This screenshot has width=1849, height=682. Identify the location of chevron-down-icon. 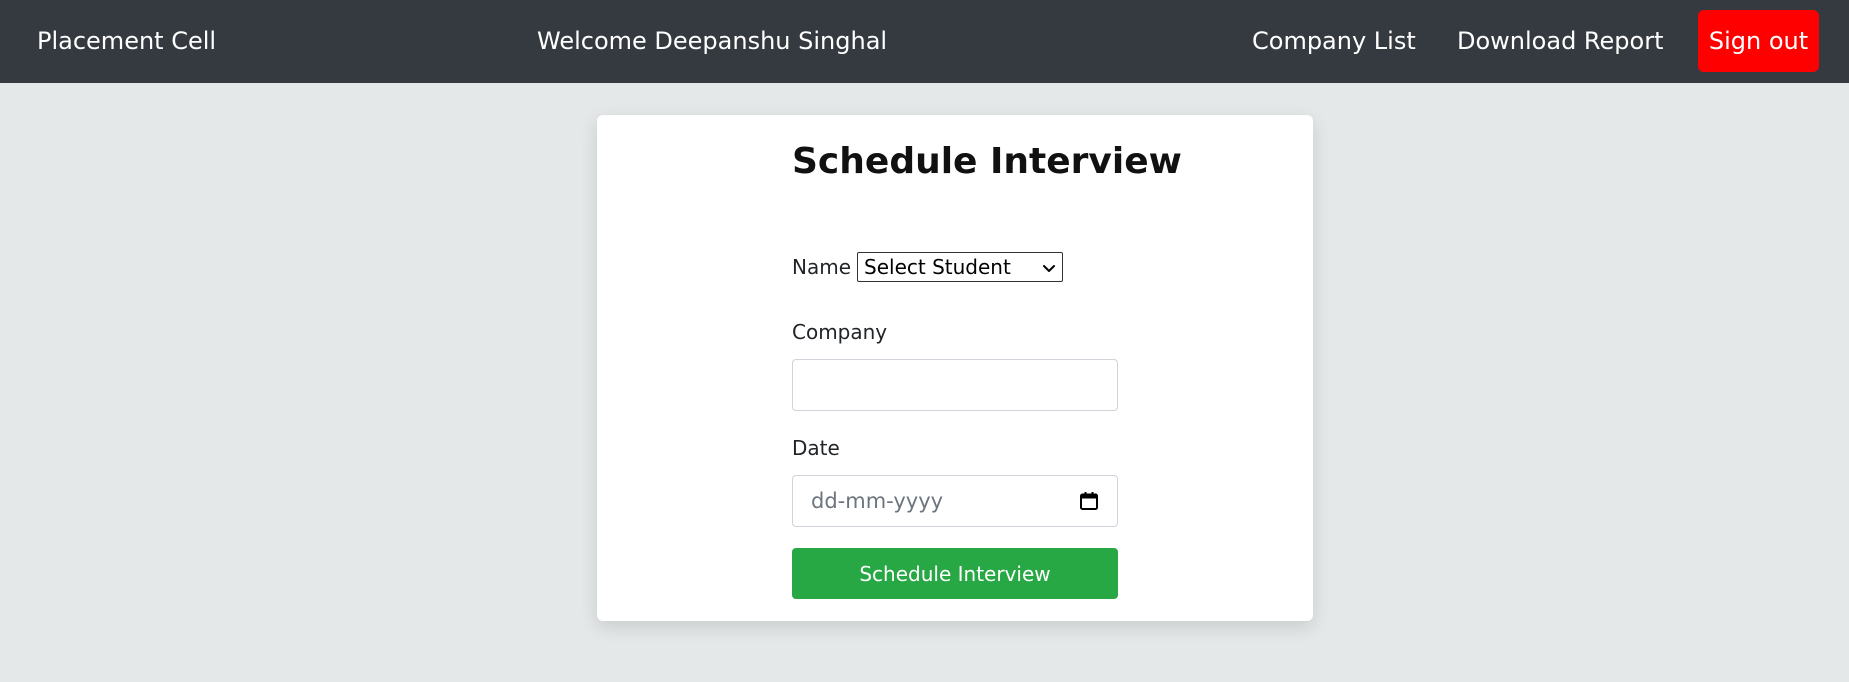
(1049, 267).